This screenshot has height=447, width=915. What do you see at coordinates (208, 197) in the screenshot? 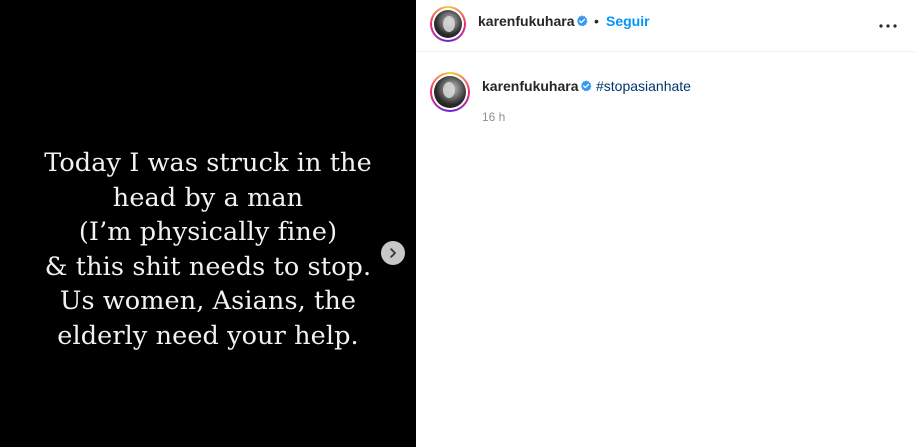
I see `image-text-line: head by a man` at bounding box center [208, 197].